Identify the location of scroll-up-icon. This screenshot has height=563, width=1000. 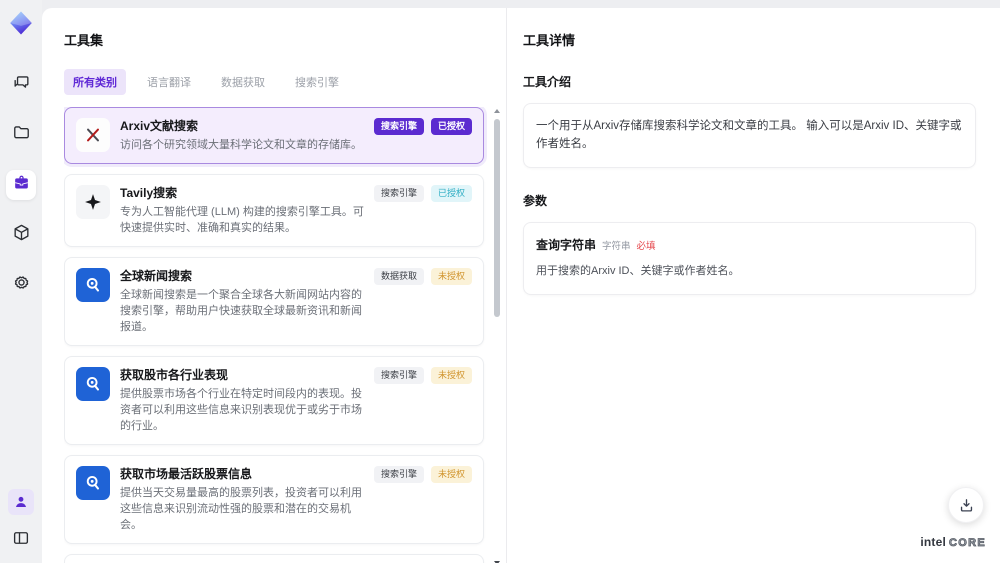
(497, 111).